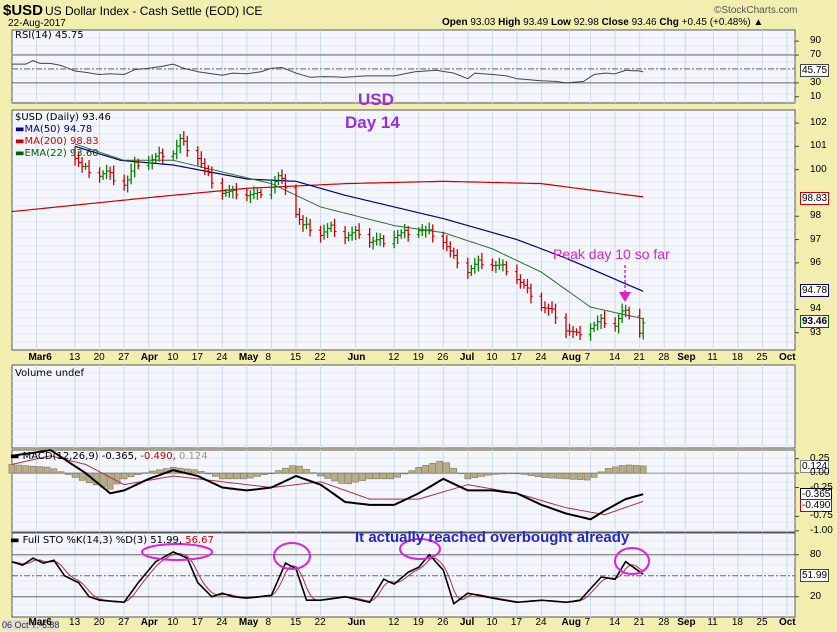 This screenshot has width=837, height=632. Describe the element at coordinates (611, 254) in the screenshot. I see `annotation-peak: Peak day 10 so far` at that location.